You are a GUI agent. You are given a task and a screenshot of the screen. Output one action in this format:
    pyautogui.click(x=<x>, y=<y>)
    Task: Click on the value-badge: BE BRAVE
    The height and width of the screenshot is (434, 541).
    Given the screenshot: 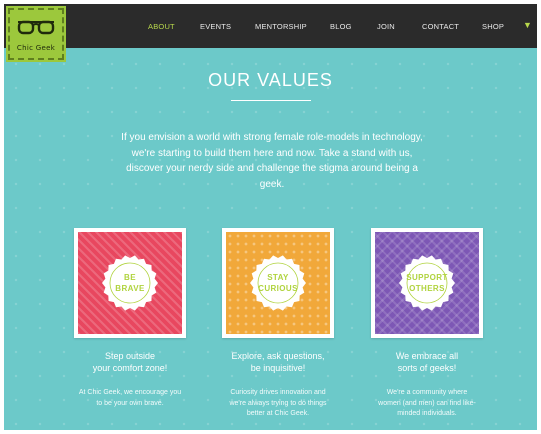 What is the action you would take?
    pyautogui.click(x=130, y=283)
    